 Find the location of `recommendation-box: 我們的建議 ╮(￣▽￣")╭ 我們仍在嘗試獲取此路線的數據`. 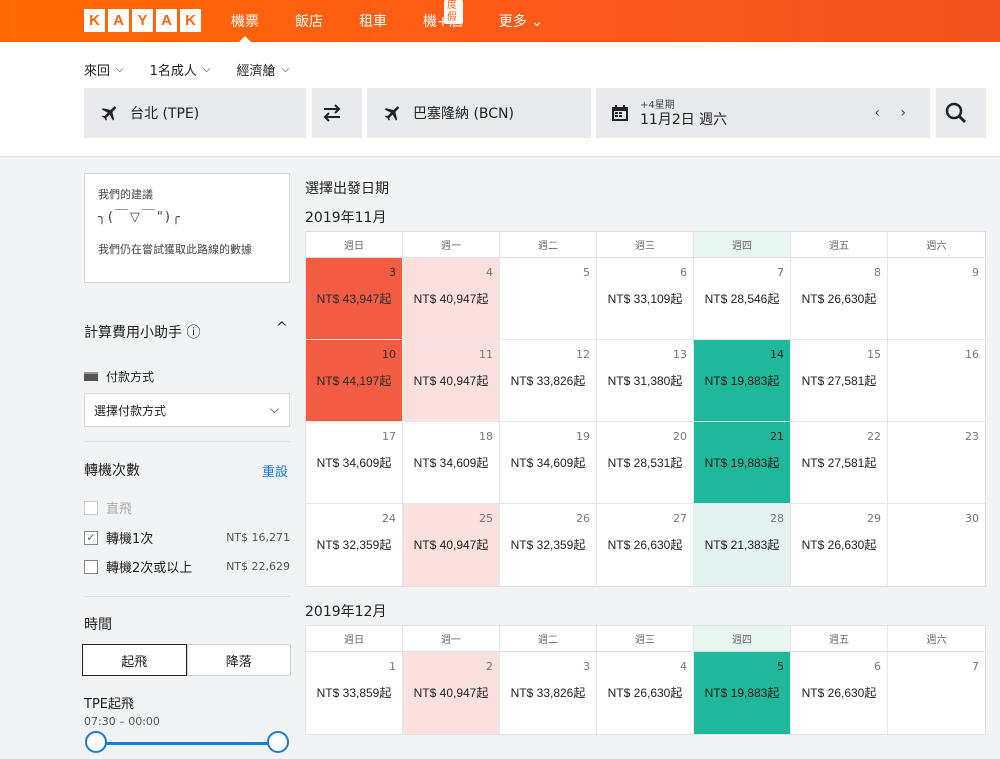

recommendation-box: 我們的建議 ╮(￣▽￣")╭ 我們仍在嘗試獲取此路線的數據 is located at coordinates (187, 228).